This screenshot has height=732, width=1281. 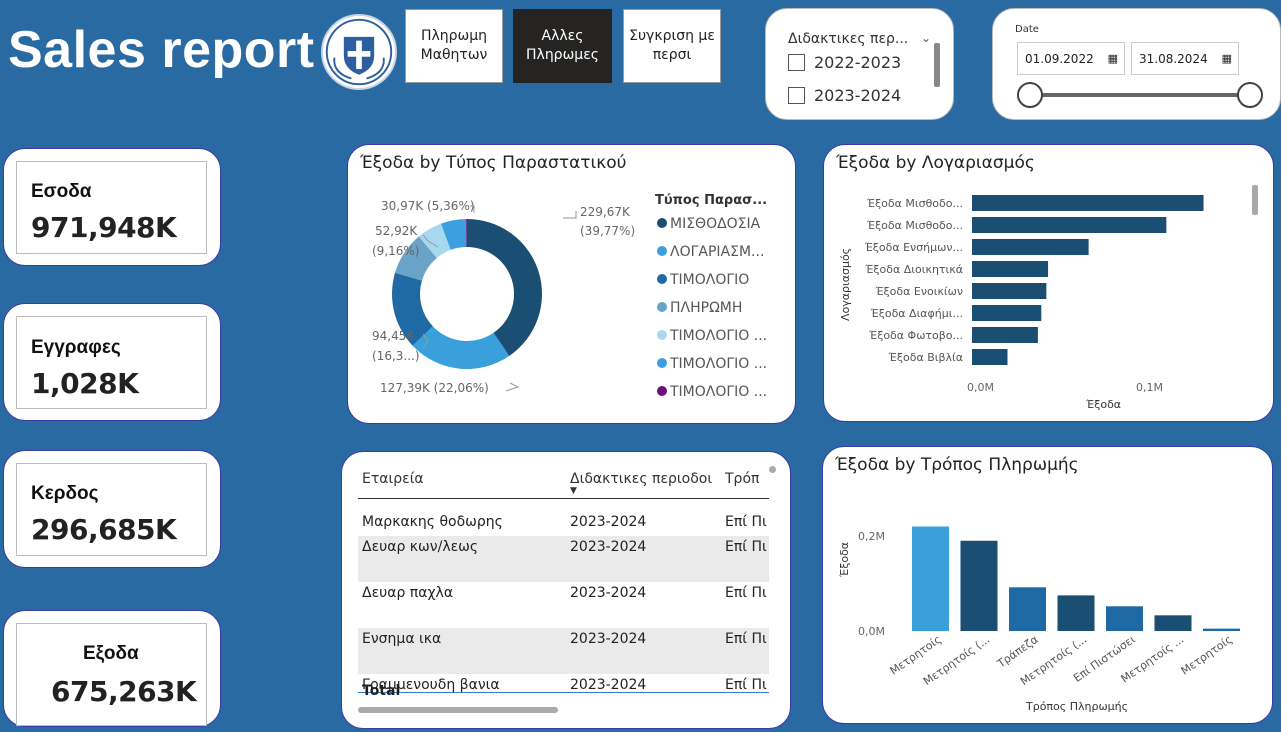 I want to click on column-header-company: Εταιρεία, so click(x=393, y=479).